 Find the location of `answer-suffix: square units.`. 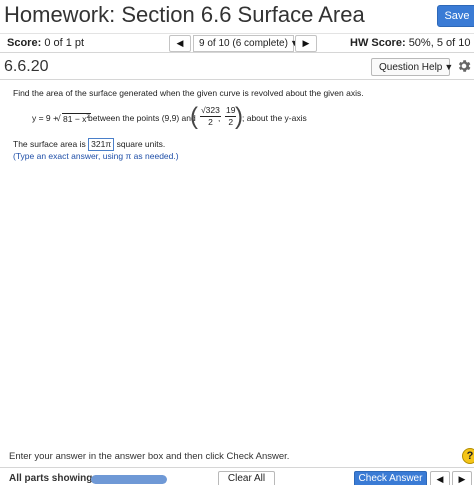

answer-suffix: square units. is located at coordinates (141, 144).